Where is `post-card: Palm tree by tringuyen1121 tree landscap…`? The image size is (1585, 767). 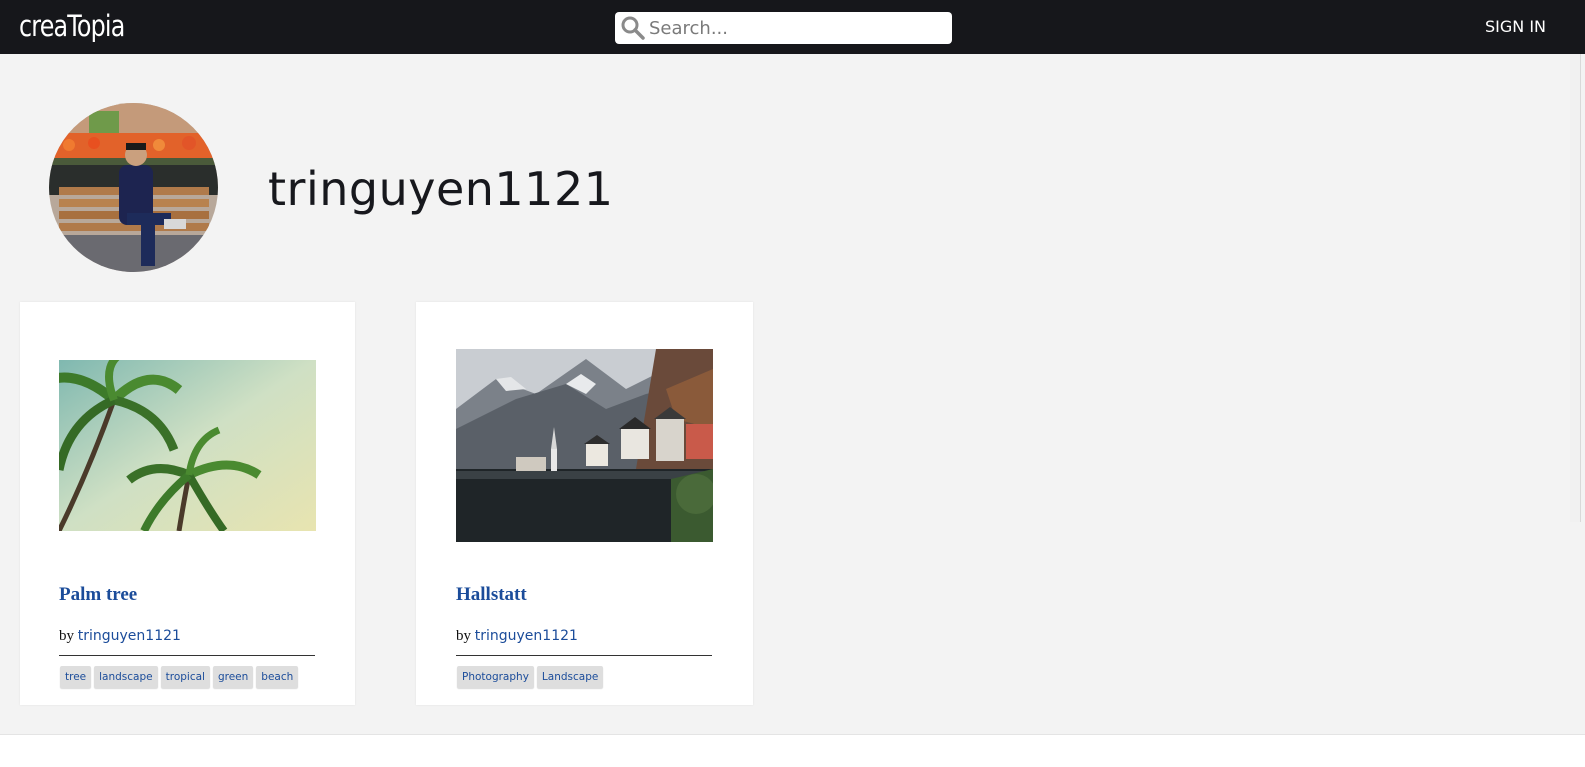
post-card: Palm tree by tringuyen1121 tree landscap… is located at coordinates (187, 503).